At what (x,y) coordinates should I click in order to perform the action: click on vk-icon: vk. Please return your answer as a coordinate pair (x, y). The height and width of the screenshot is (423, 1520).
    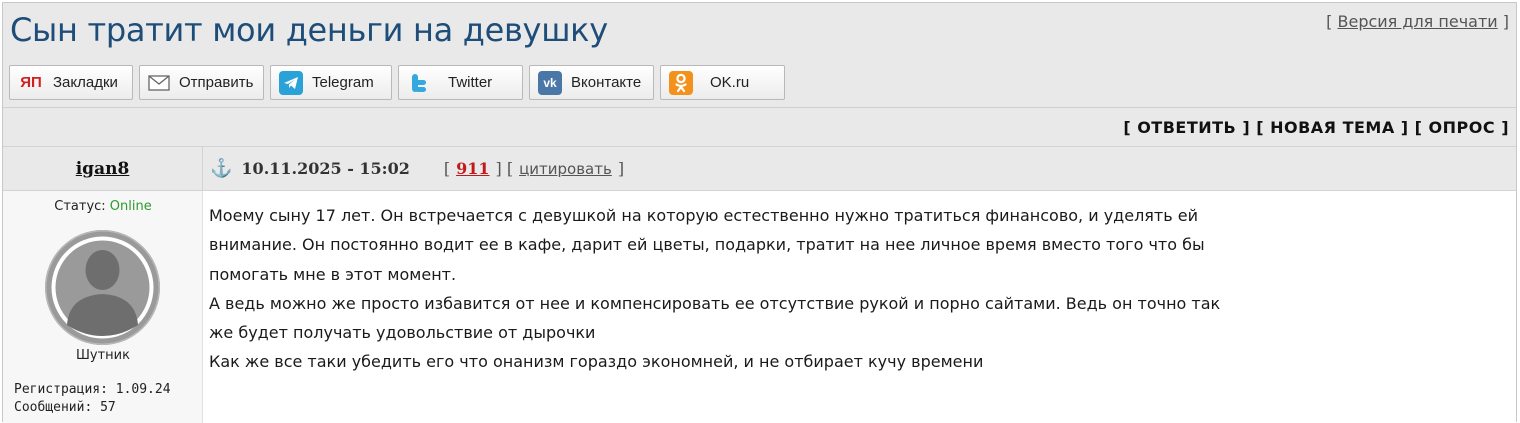
    Looking at the image, I should click on (550, 82).